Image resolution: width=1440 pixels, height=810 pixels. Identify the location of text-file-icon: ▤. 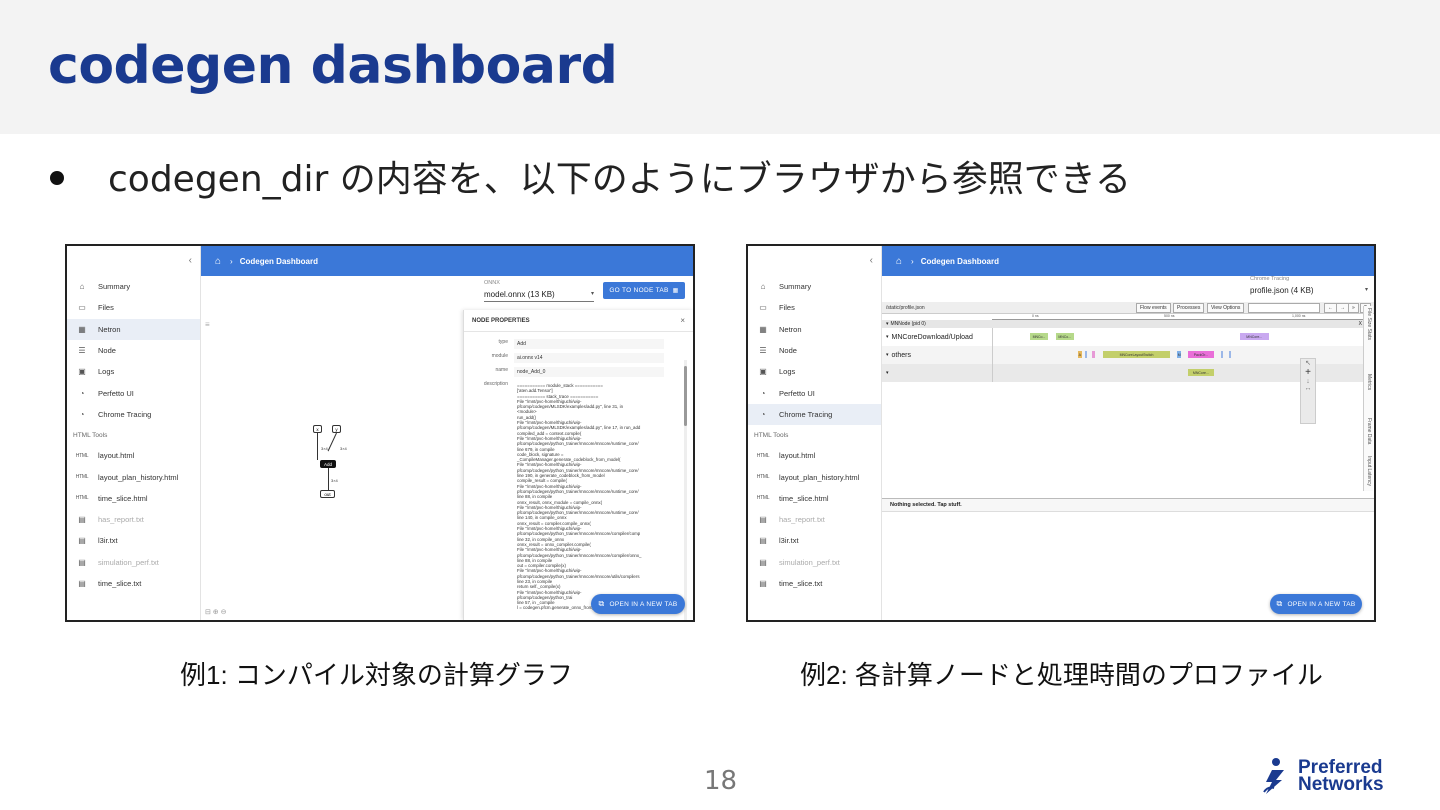
(82, 541).